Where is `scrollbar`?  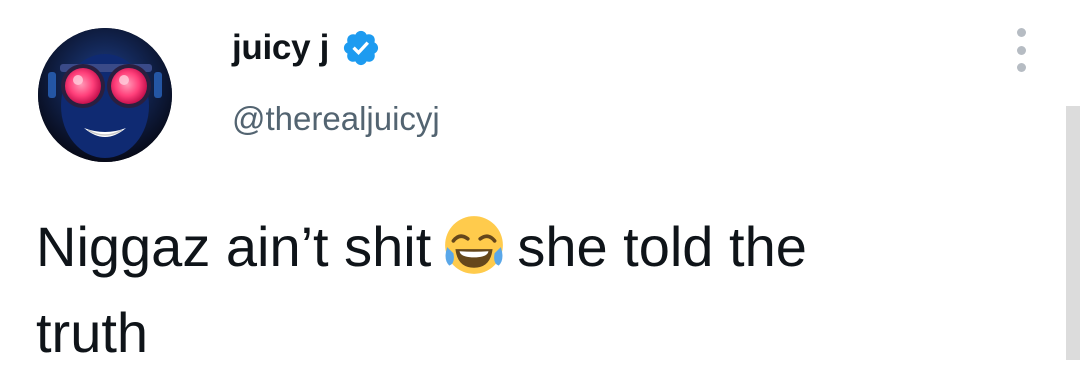 scrollbar is located at coordinates (1073, 233).